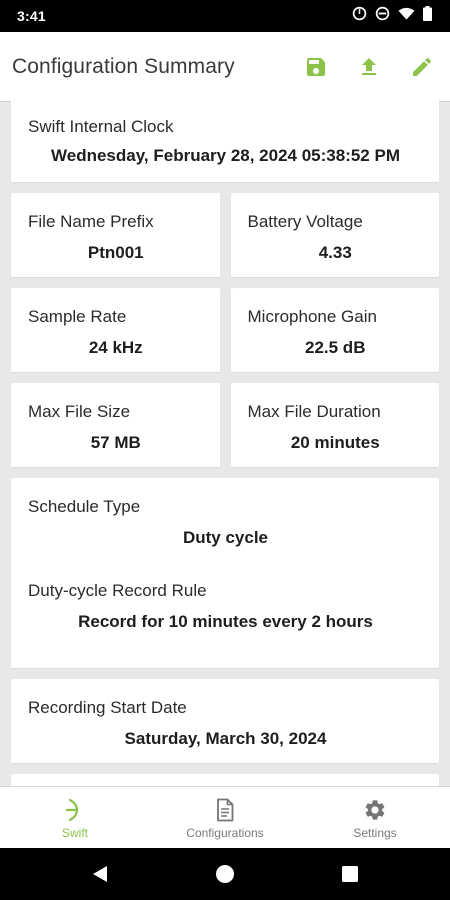 The height and width of the screenshot is (900, 450). I want to click on alarm-icon, so click(359, 16).